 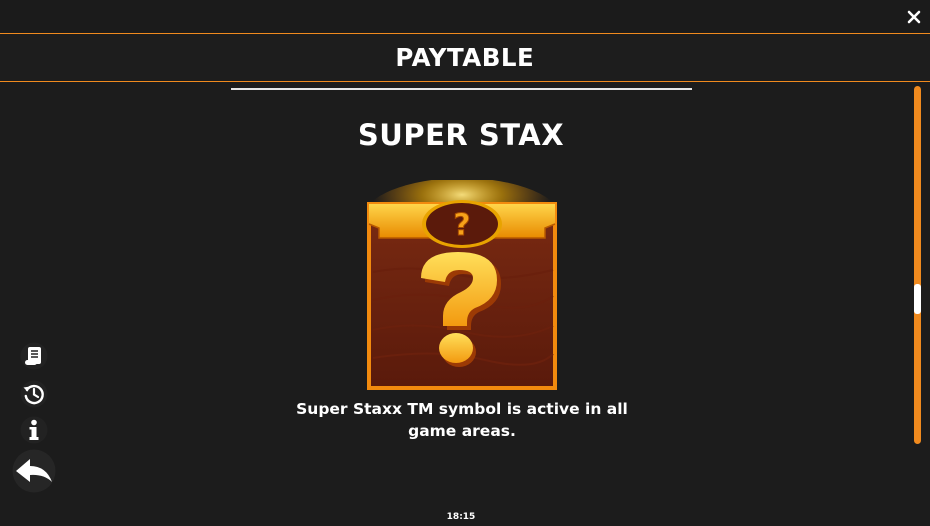 What do you see at coordinates (917, 265) in the screenshot?
I see `scrollbar-track` at bounding box center [917, 265].